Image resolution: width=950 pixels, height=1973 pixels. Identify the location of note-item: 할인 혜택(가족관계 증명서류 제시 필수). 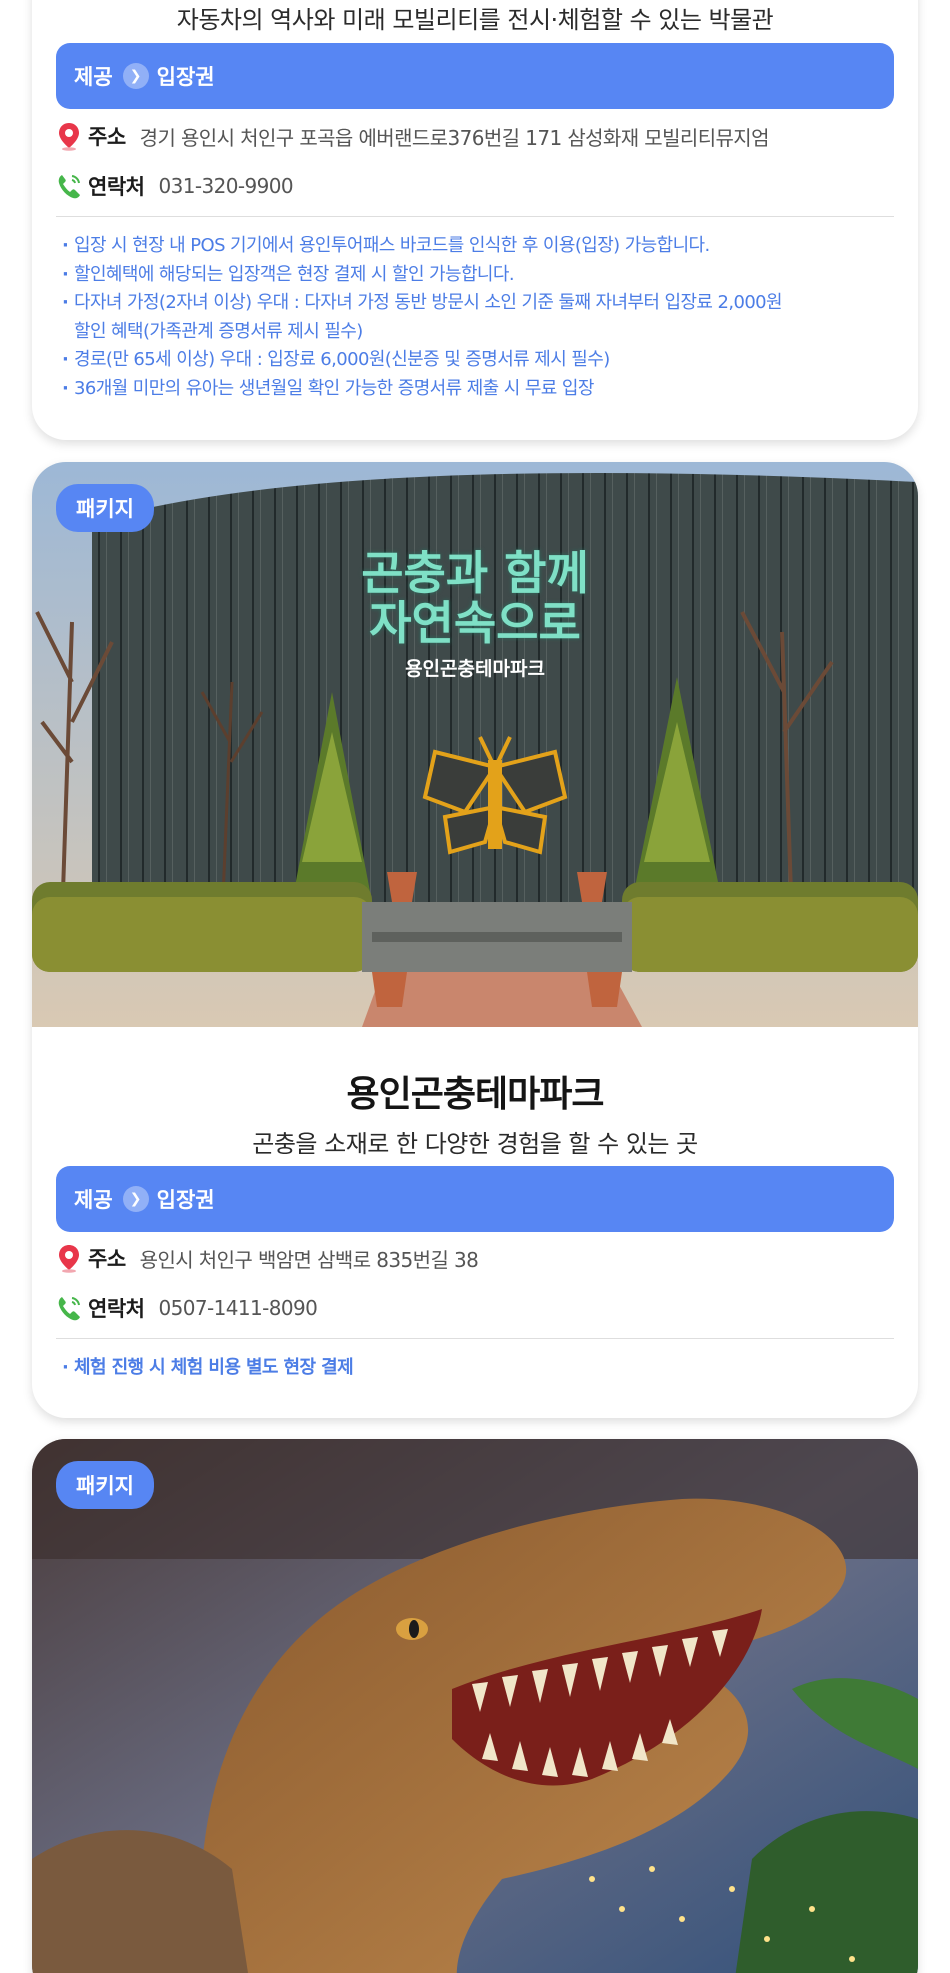
(218, 331).